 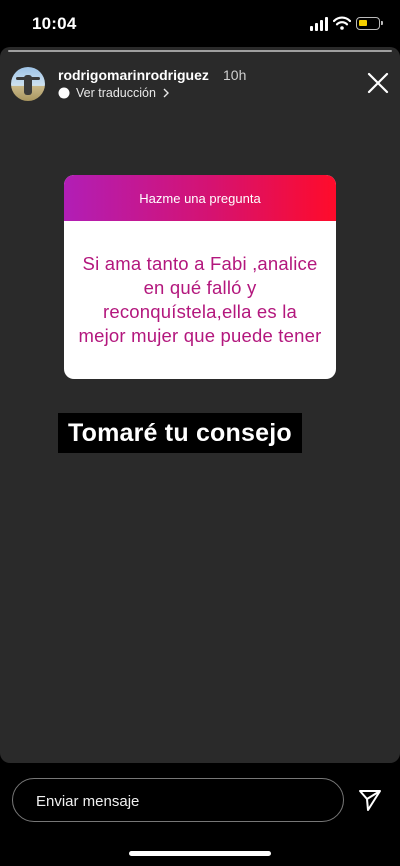 What do you see at coordinates (28, 84) in the screenshot?
I see `avatar` at bounding box center [28, 84].